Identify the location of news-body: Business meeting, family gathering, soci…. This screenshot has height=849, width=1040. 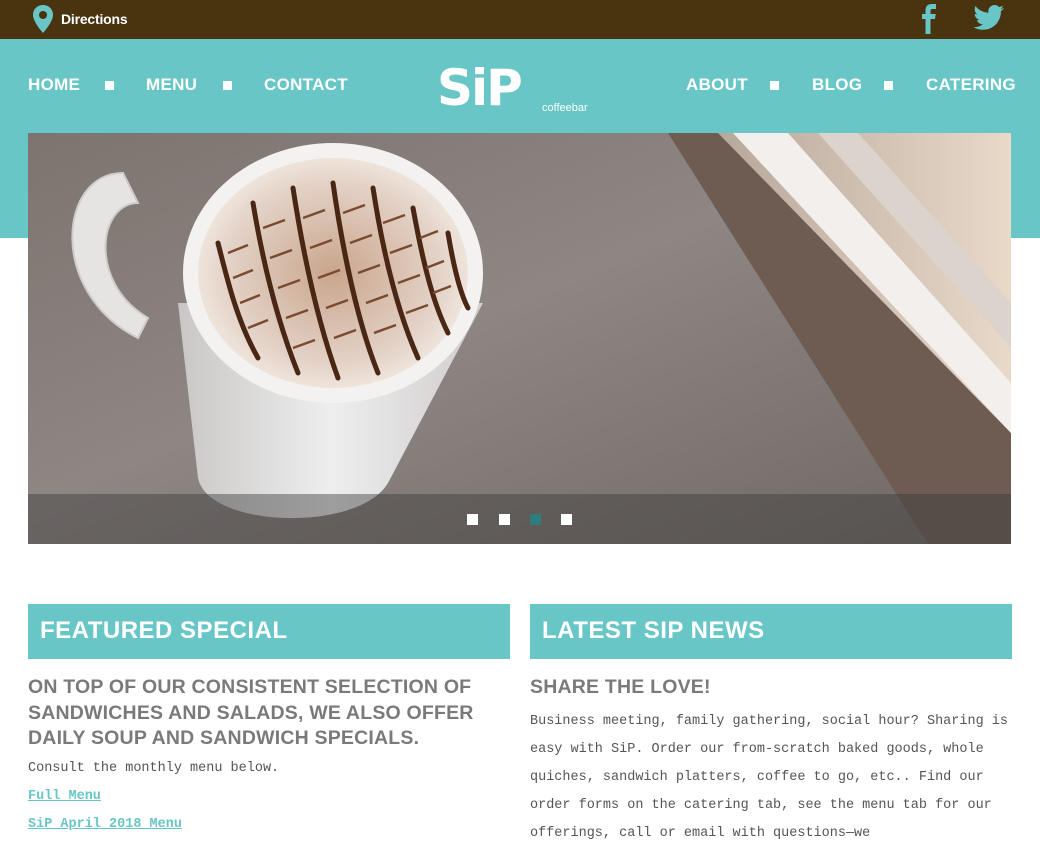
(769, 777).